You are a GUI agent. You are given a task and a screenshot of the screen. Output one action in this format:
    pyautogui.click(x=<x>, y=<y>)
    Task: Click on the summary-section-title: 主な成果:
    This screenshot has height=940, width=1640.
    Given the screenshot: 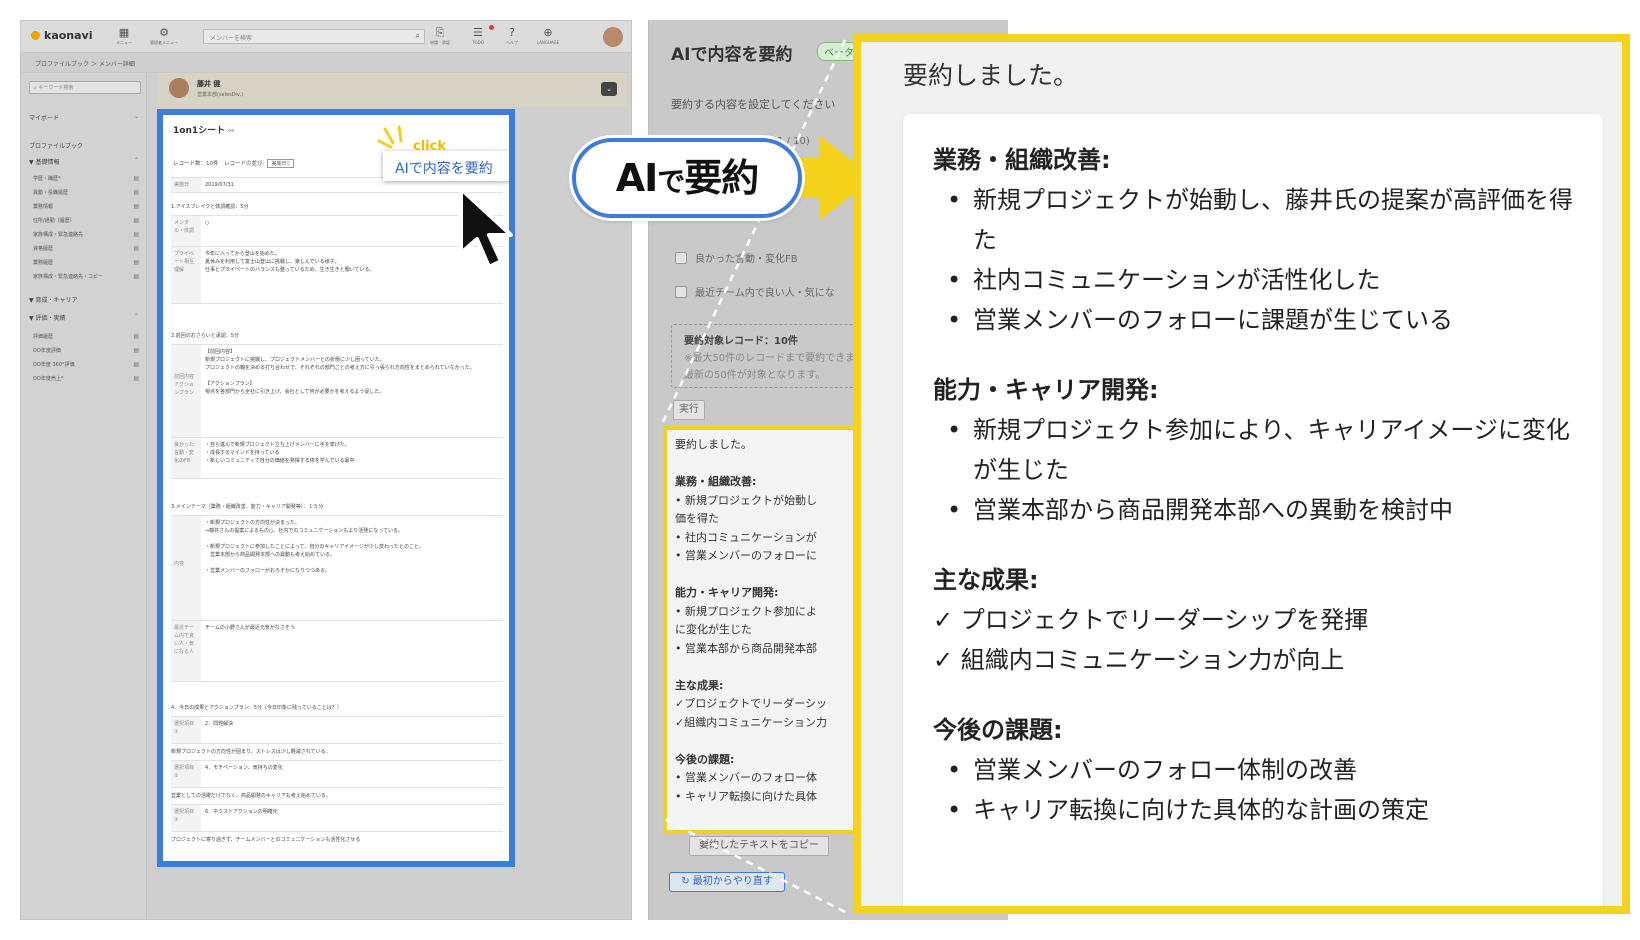 What is the action you would take?
    pyautogui.click(x=986, y=580)
    